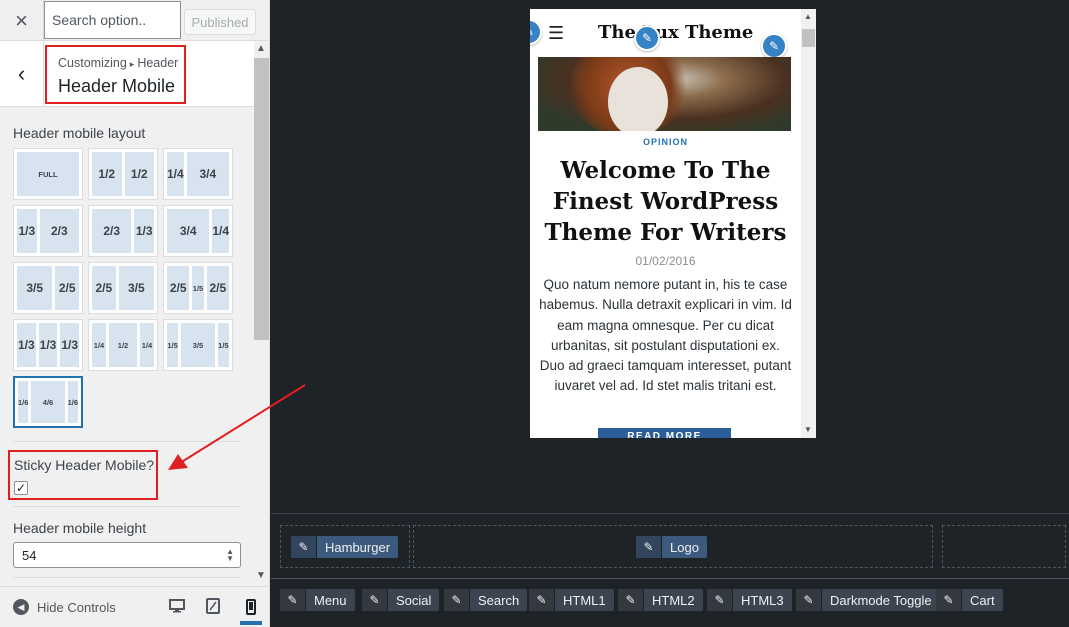 The width and height of the screenshot is (1069, 627). Describe the element at coordinates (123, 174) in the screenshot. I see `layout-option-1-2_1-2: 1/2 1/2` at that location.